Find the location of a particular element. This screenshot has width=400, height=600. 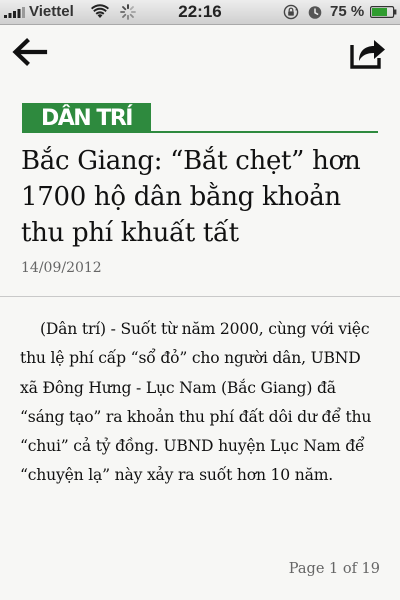

source-logo-text: DÂN TRÍ is located at coordinates (87, 118).